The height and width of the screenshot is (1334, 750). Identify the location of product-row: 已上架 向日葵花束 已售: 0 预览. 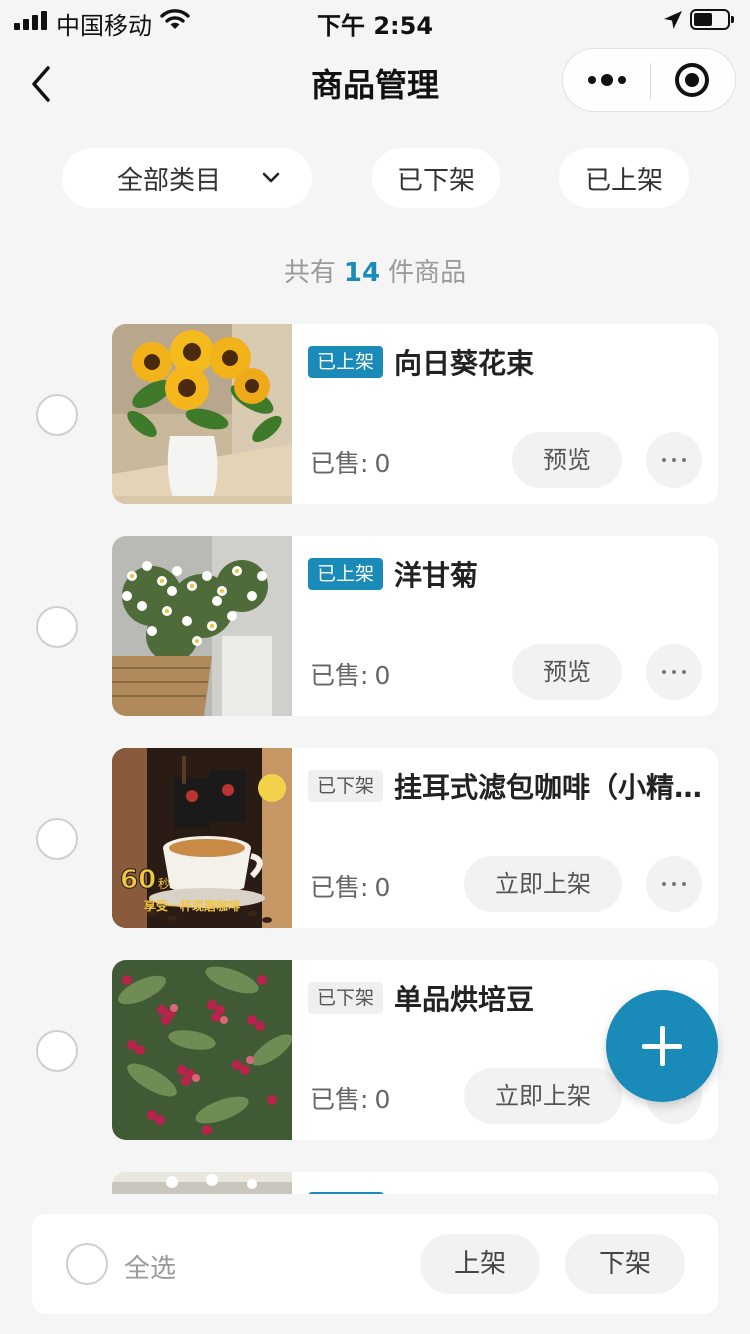
(375, 414).